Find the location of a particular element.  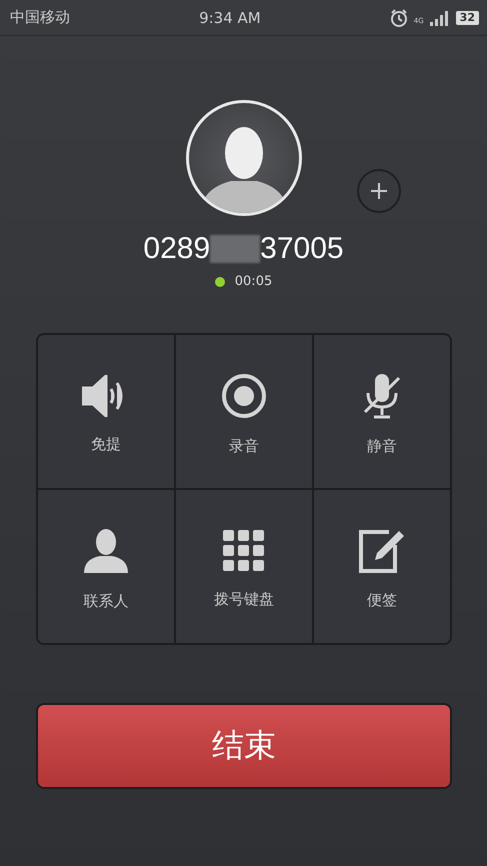

number-suffix: 37005 is located at coordinates (302, 249).